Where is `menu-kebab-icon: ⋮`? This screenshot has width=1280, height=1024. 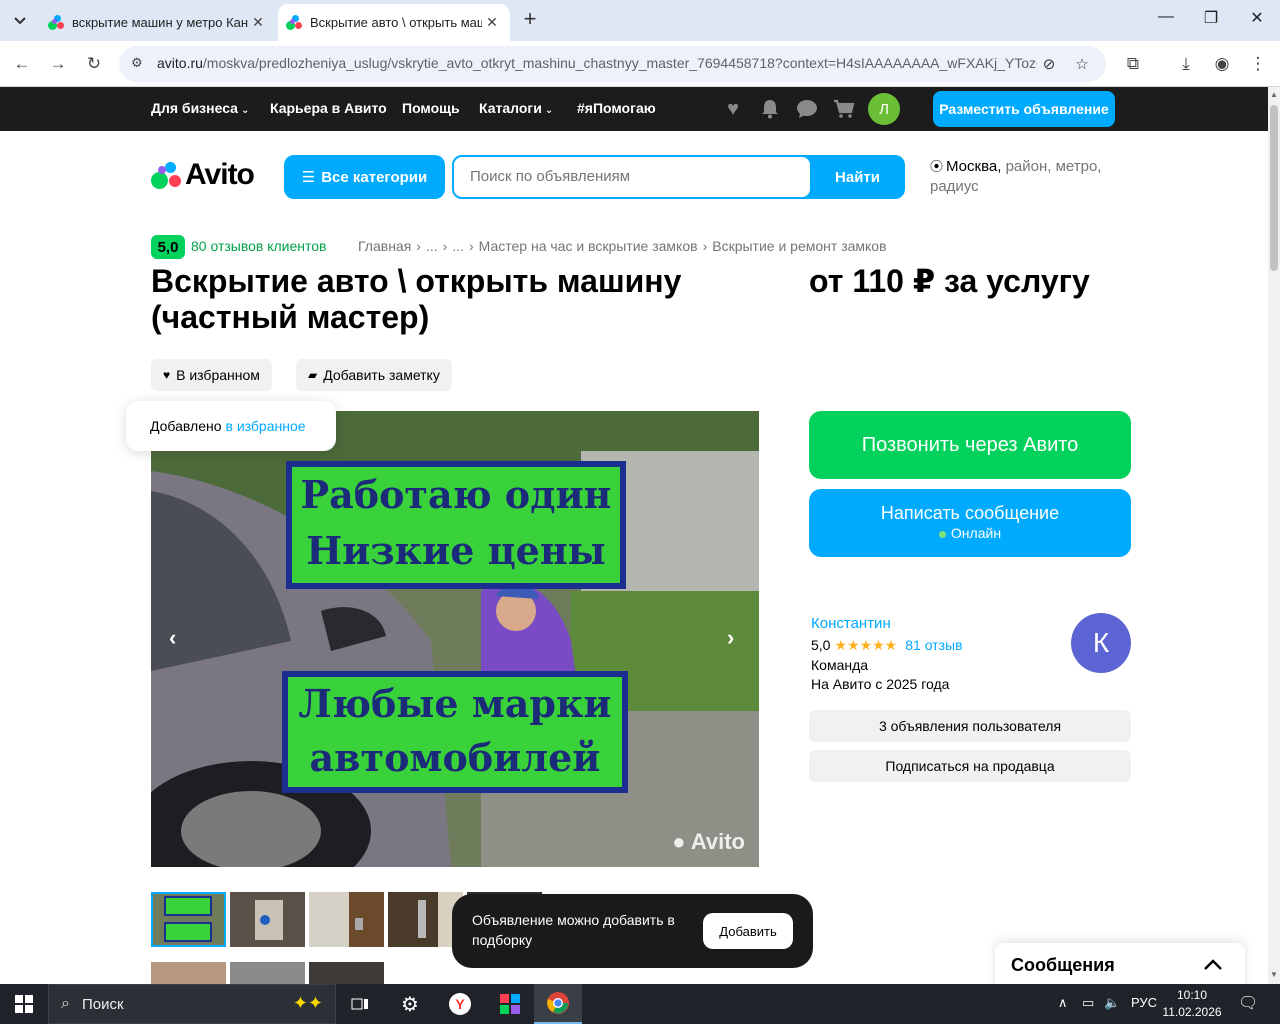
menu-kebab-icon: ⋮ is located at coordinates (1258, 64).